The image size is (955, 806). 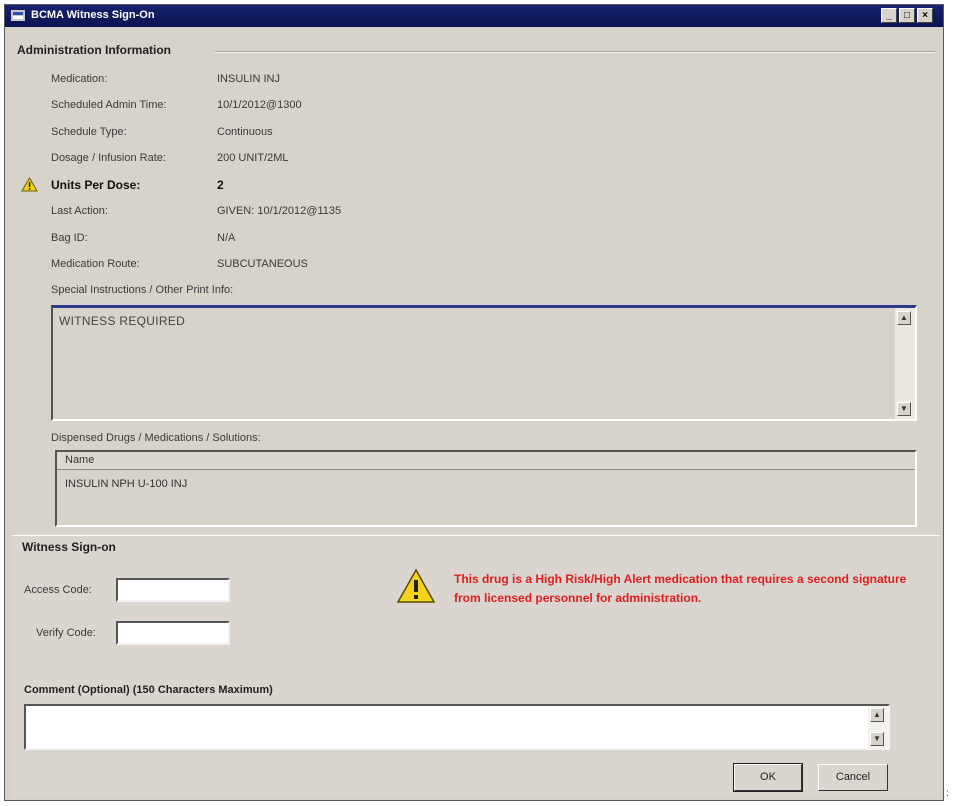 I want to click on app-icon, so click(x=18, y=15).